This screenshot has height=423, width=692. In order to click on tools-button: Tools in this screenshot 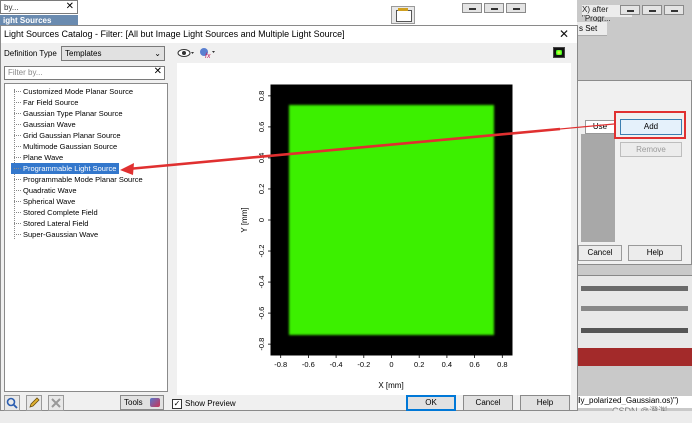, I will do `click(142, 402)`.